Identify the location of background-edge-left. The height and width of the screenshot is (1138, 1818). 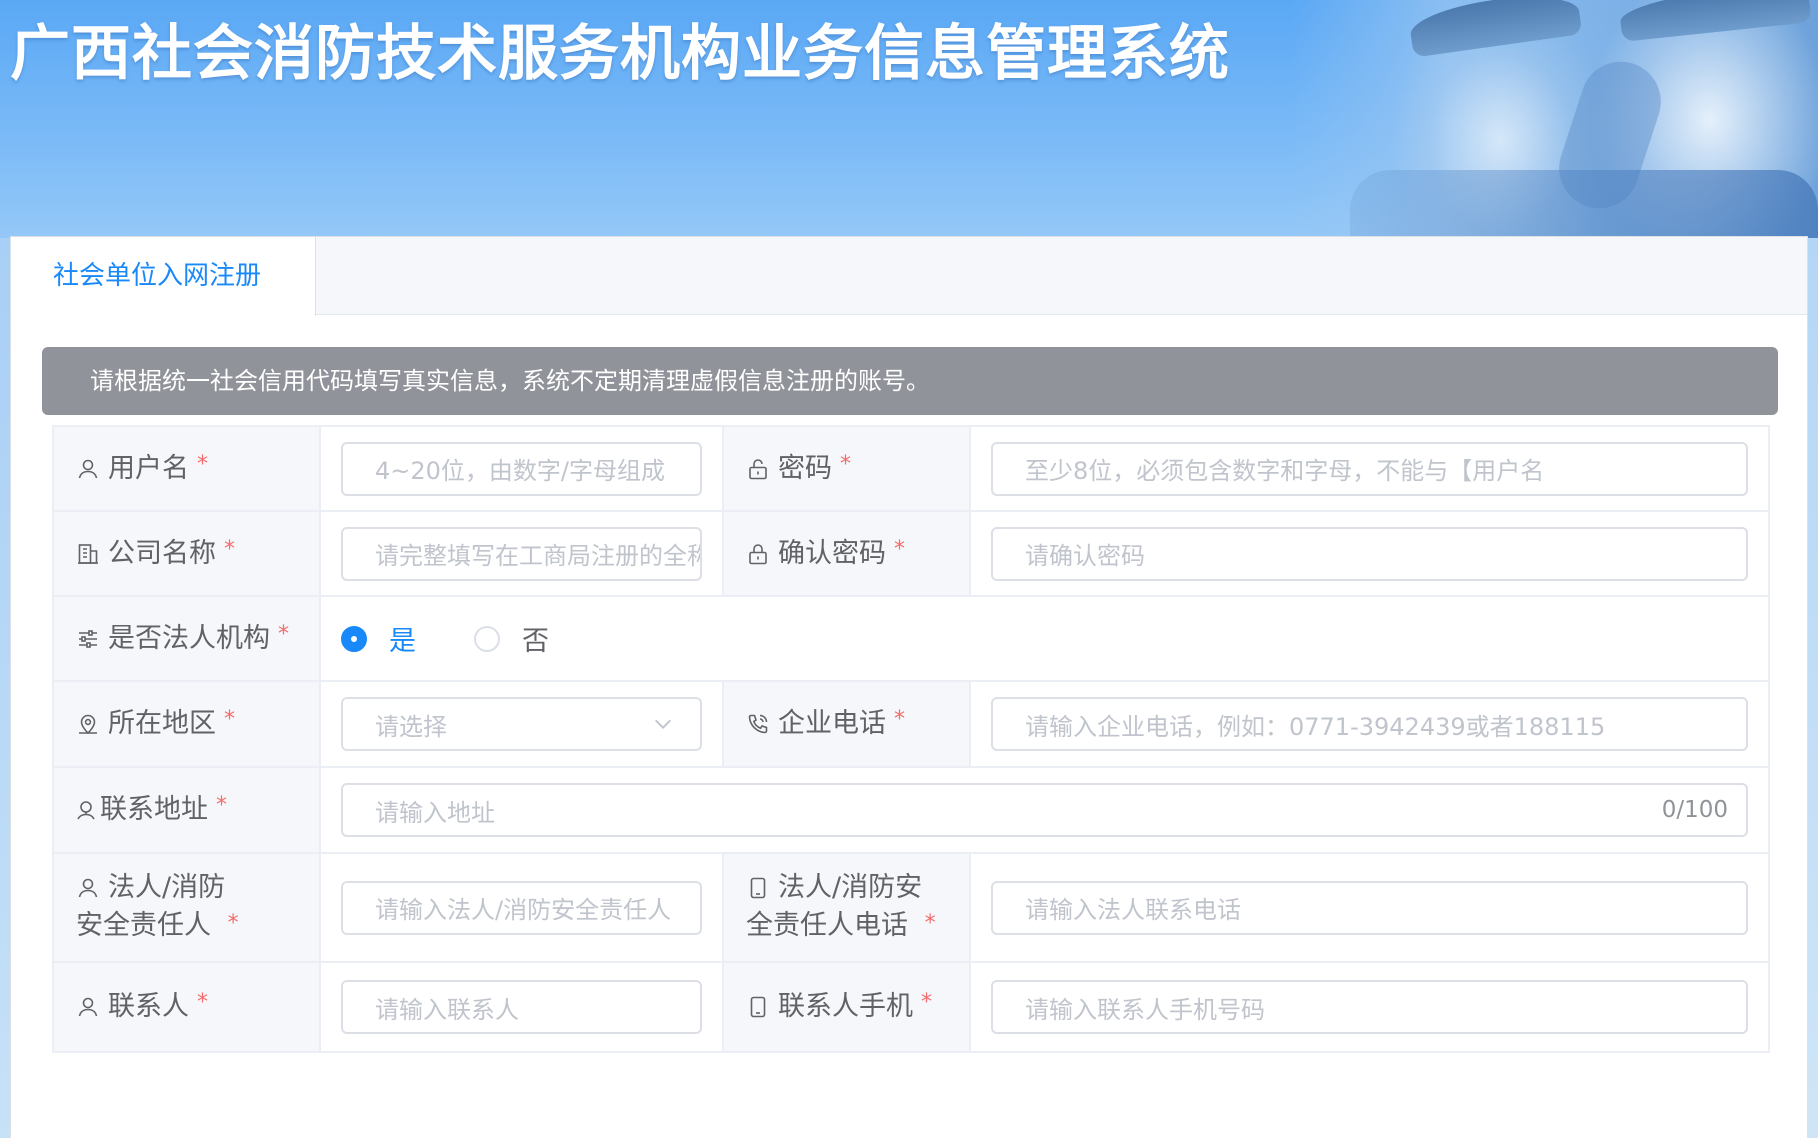
(5, 688).